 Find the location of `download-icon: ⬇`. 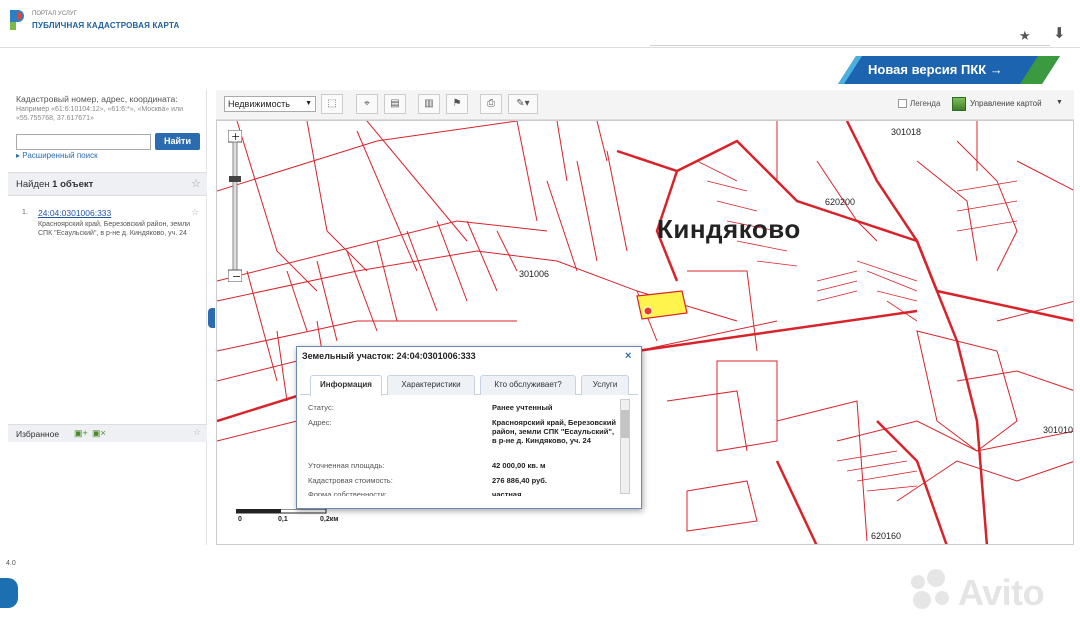

download-icon: ⬇ is located at coordinates (1059, 33).